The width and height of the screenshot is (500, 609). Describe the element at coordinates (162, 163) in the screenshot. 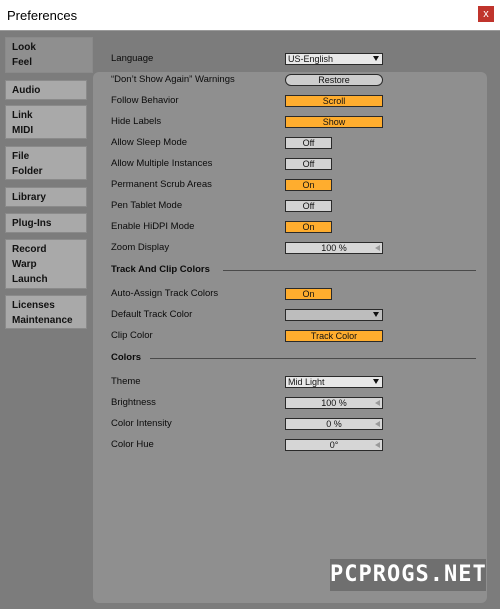

I see `allow-multiple-instances-label: Allow Multiple Instances` at that location.